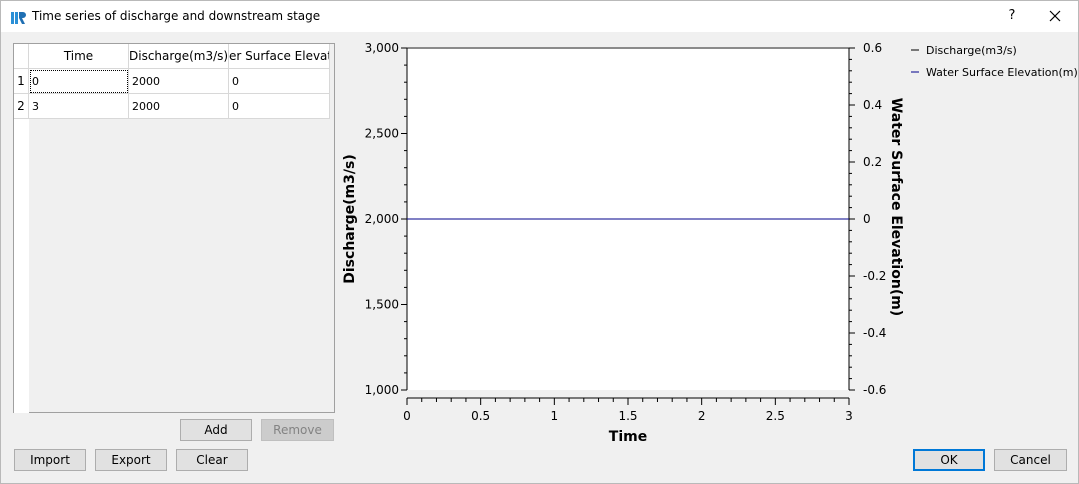  Describe the element at coordinates (874, 333) in the screenshot. I see `y2-tick-label: -0.4` at that location.